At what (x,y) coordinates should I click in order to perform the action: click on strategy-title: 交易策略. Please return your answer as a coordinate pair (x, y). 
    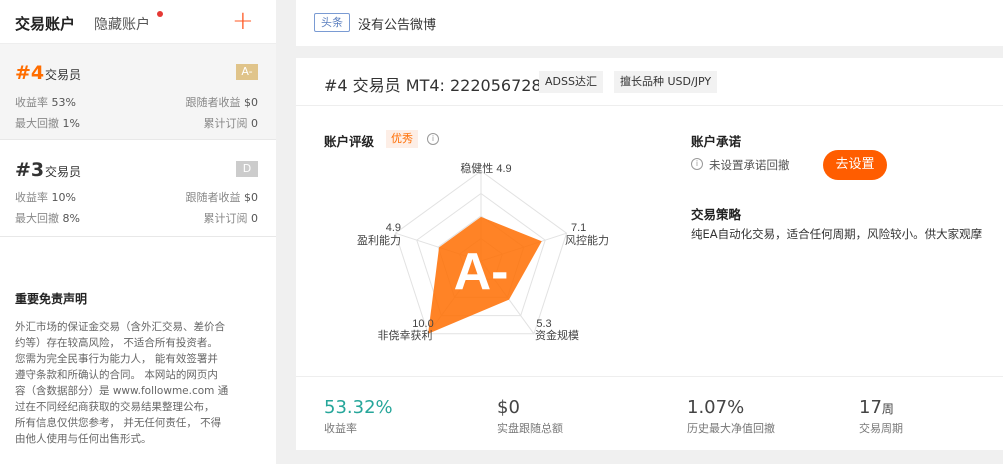
    Looking at the image, I should click on (716, 214).